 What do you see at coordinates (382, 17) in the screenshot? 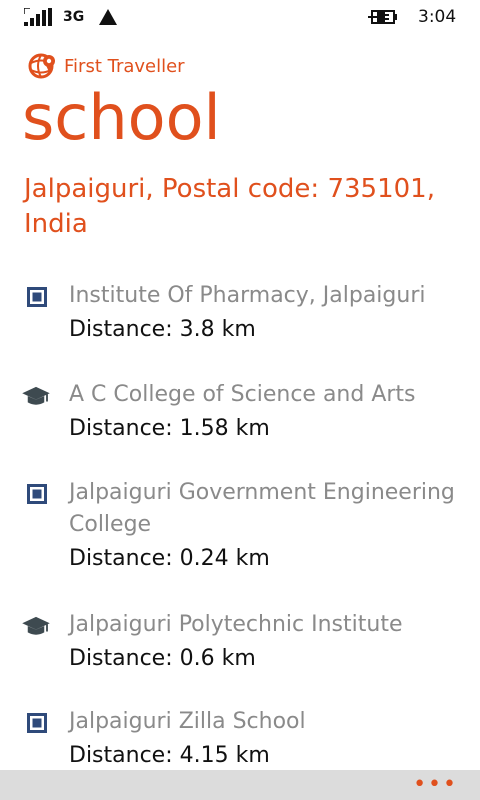
I see `charging-battery-icon` at bounding box center [382, 17].